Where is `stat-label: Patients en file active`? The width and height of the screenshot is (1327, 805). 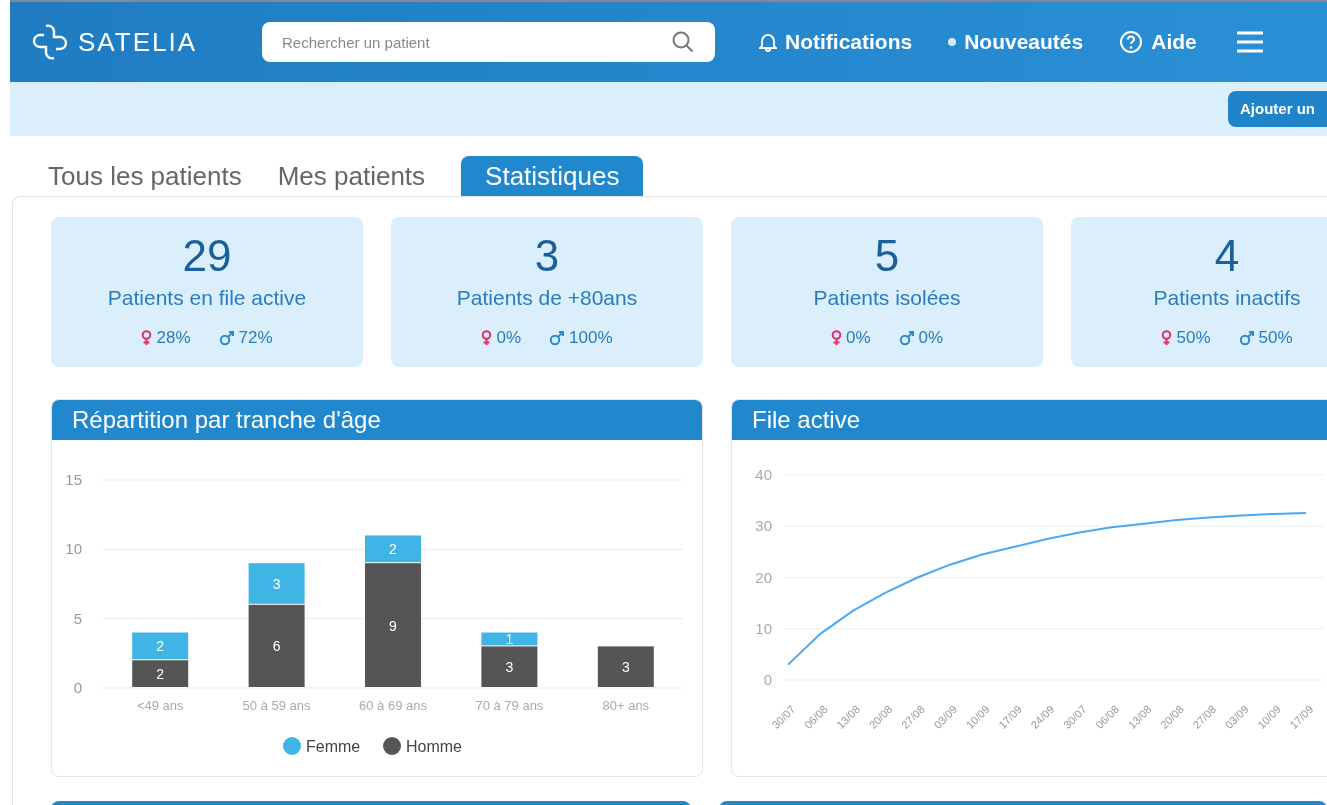
stat-label: Patients en file active is located at coordinates (207, 297).